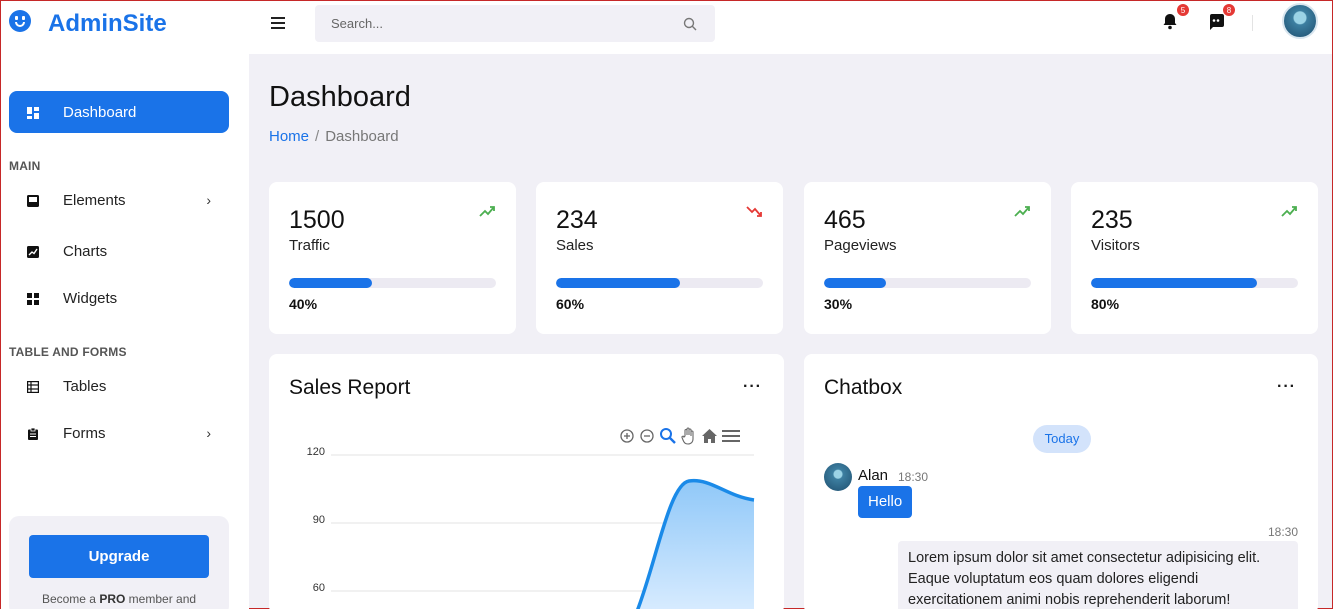 The image size is (1333, 609). I want to click on widgets-icon, so click(33, 298).